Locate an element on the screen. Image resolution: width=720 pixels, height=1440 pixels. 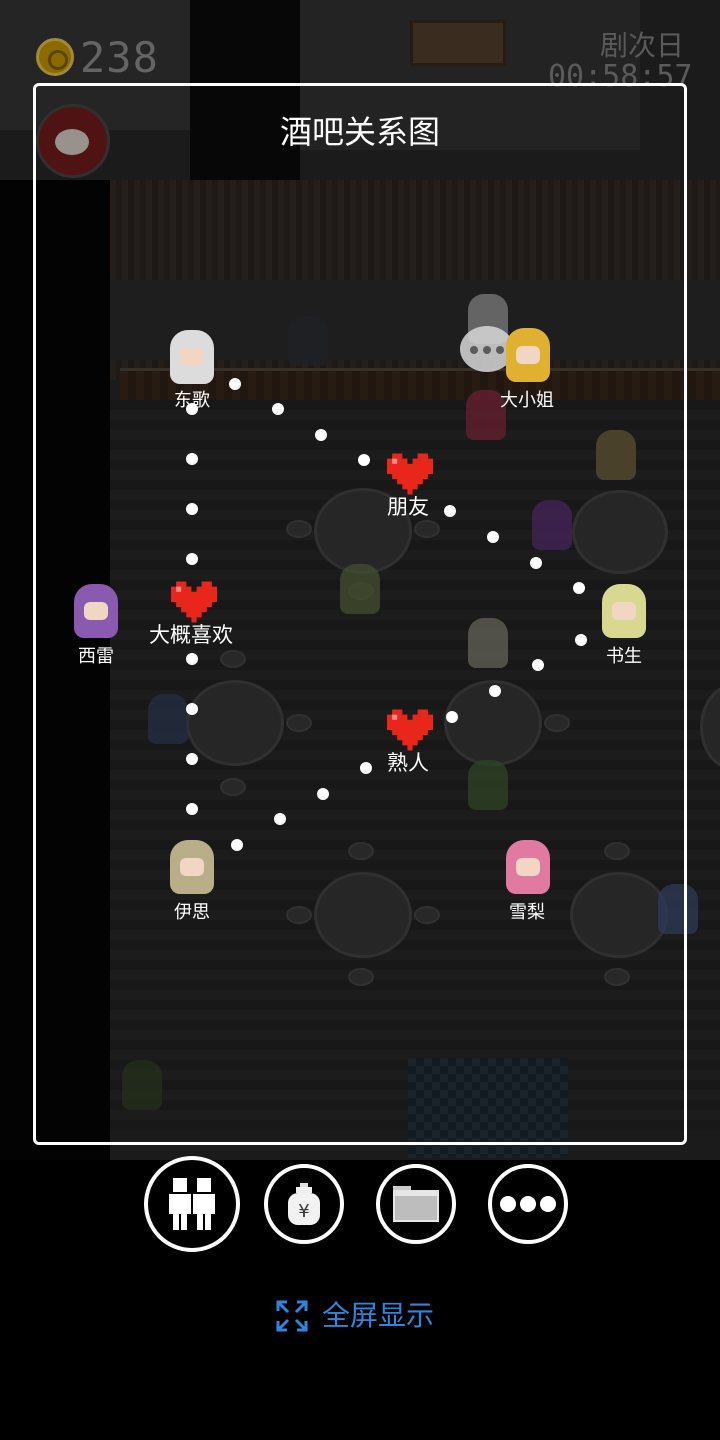
money-bag-button: ¥ is located at coordinates (304, 1204).